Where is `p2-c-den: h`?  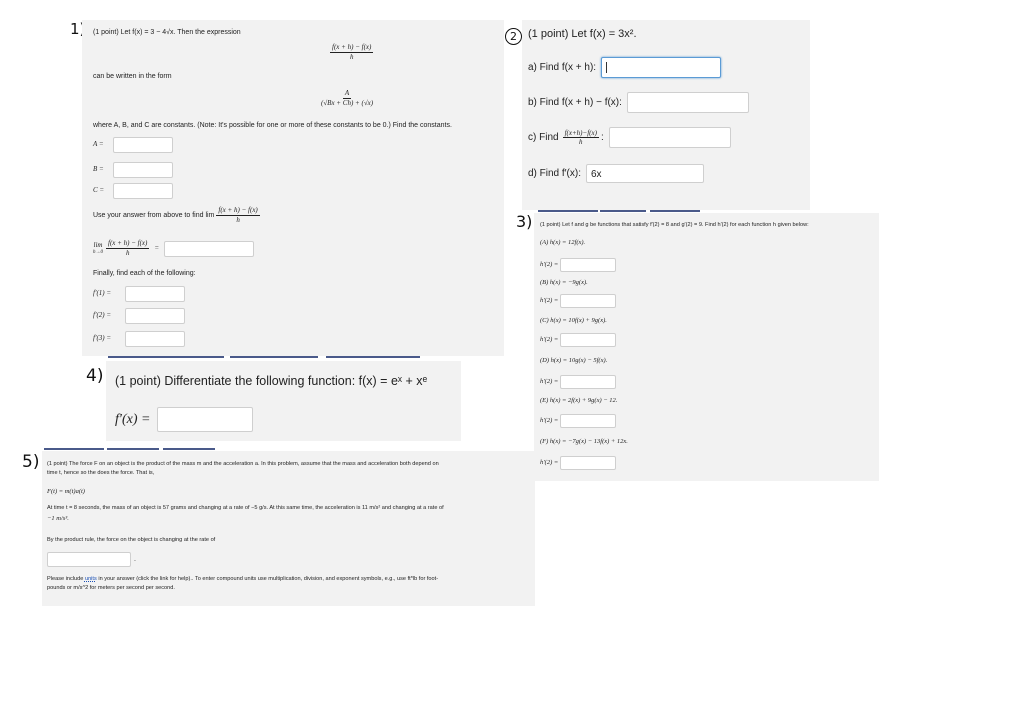 p2-c-den: h is located at coordinates (581, 142).